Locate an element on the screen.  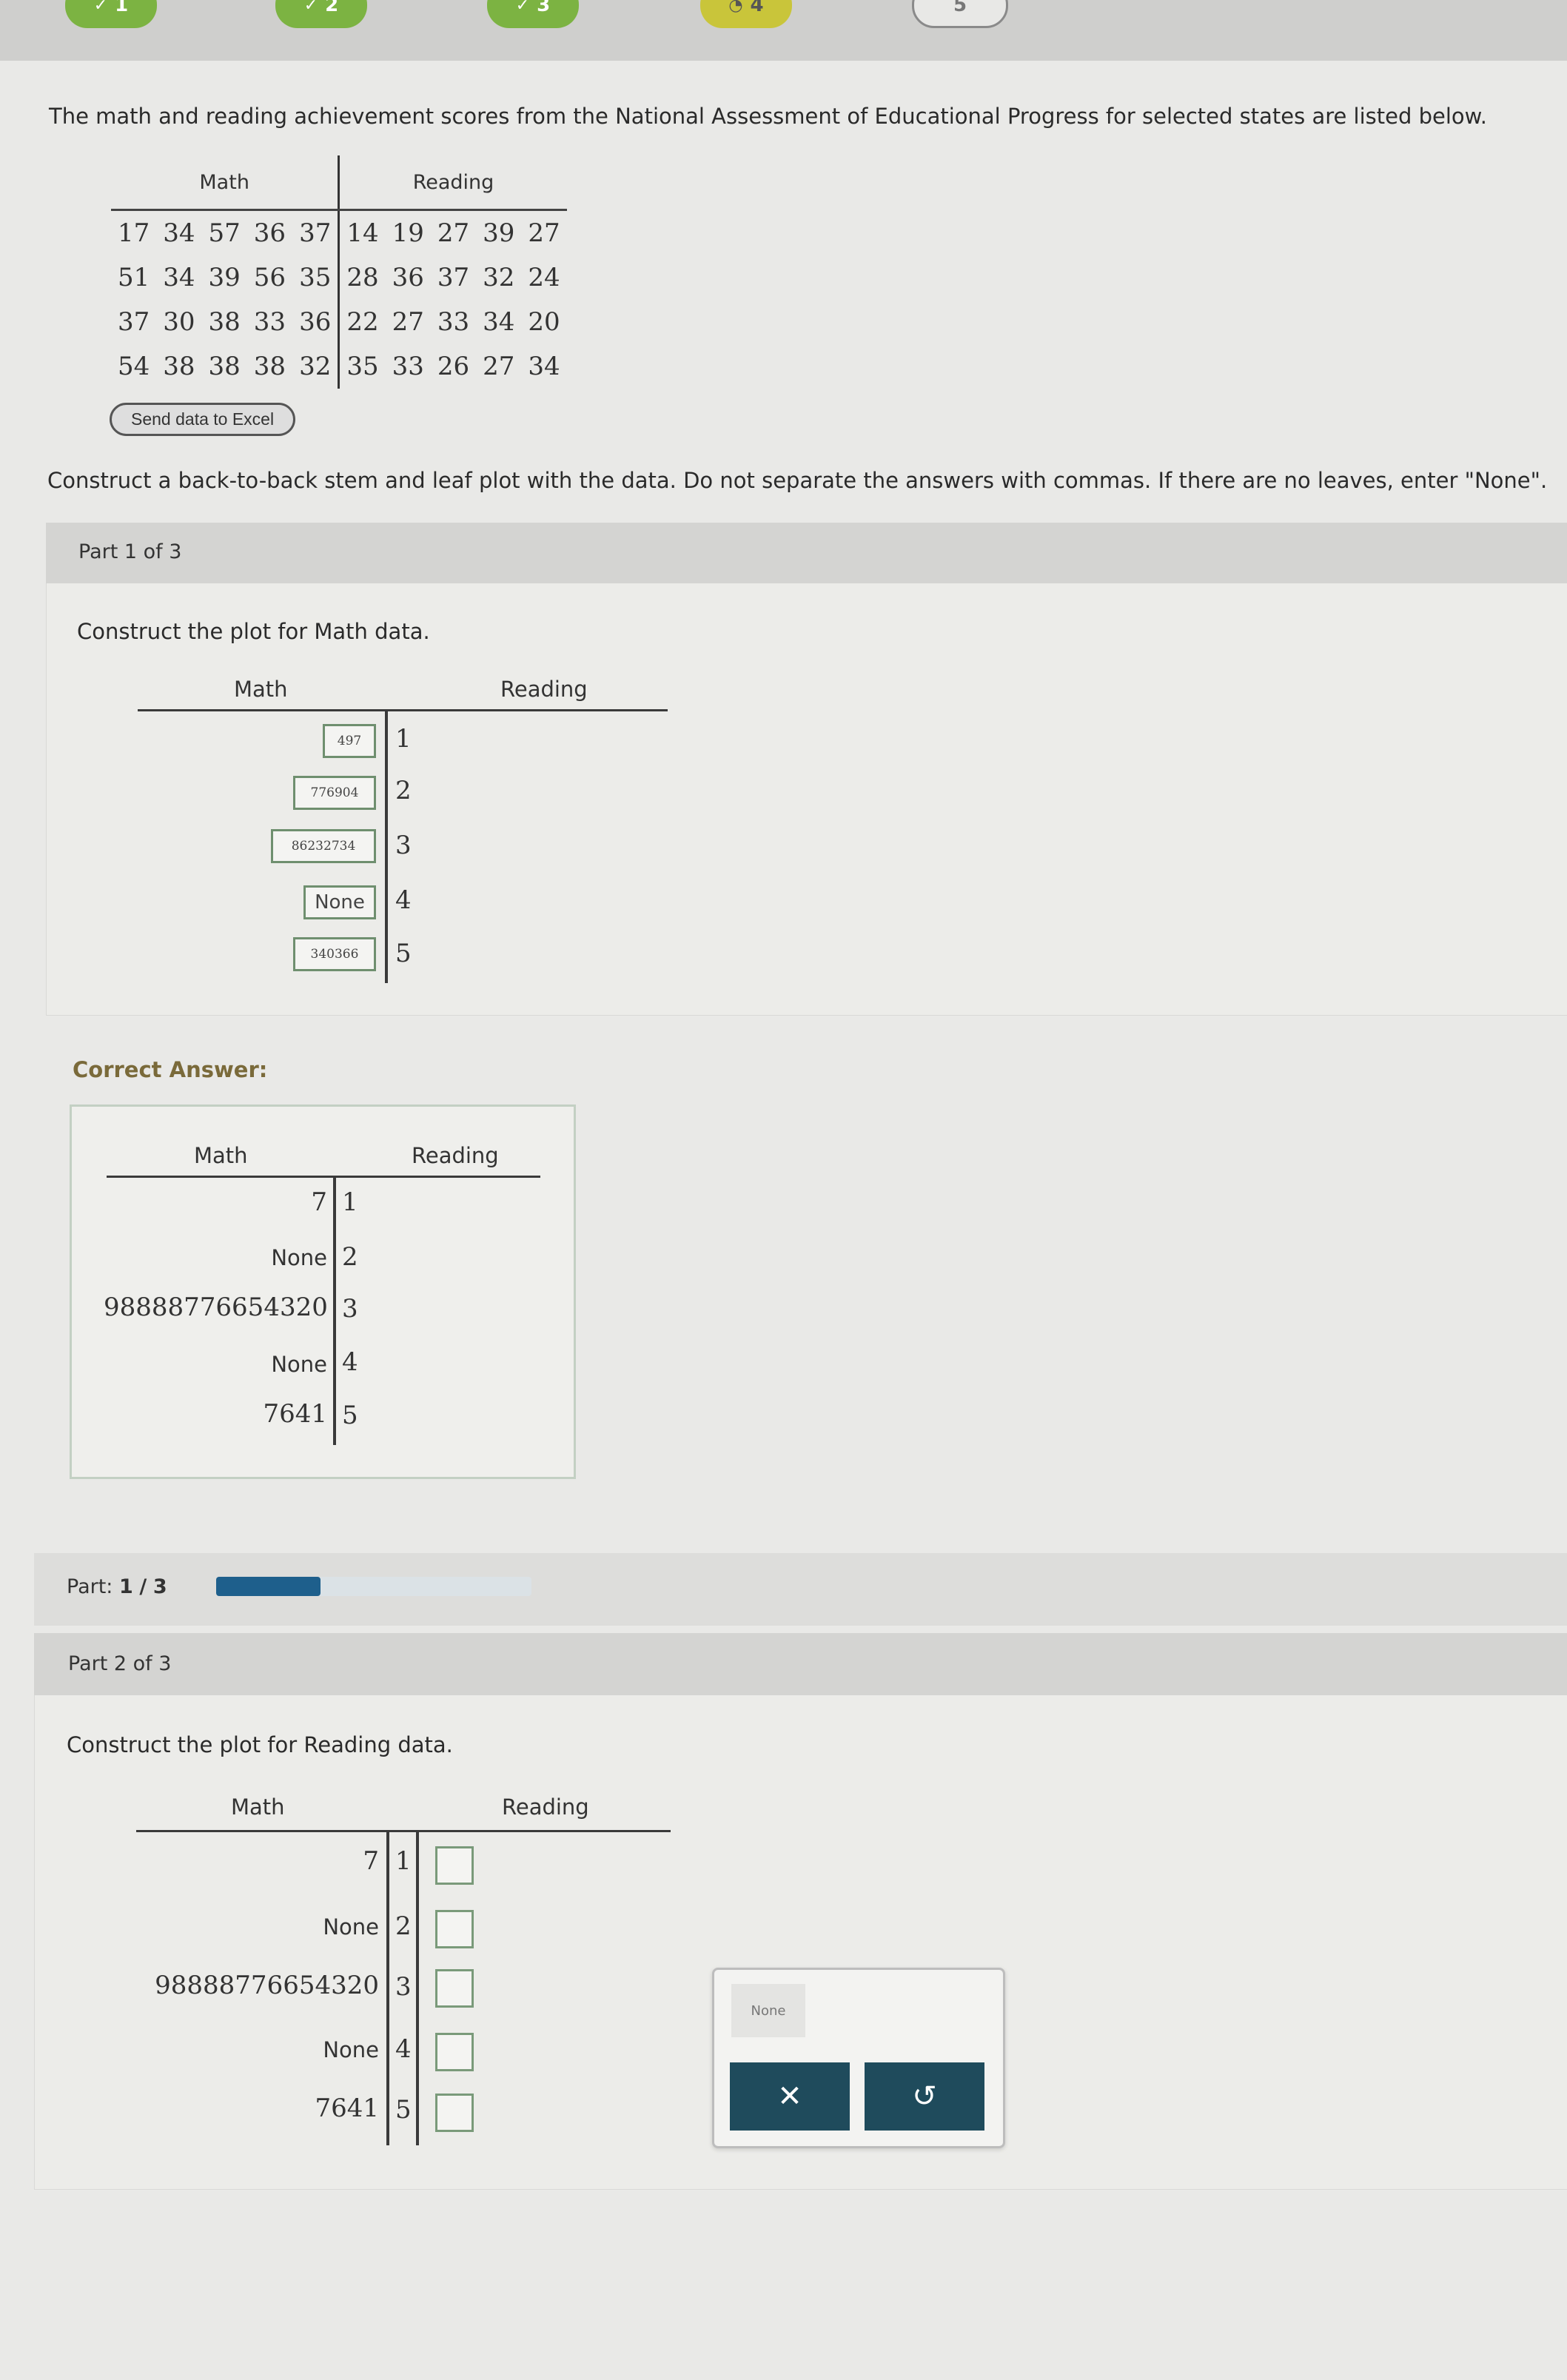
data-table-row: 37 30 38 33 36 22 27 33 34 20 is located at coordinates (339, 322).